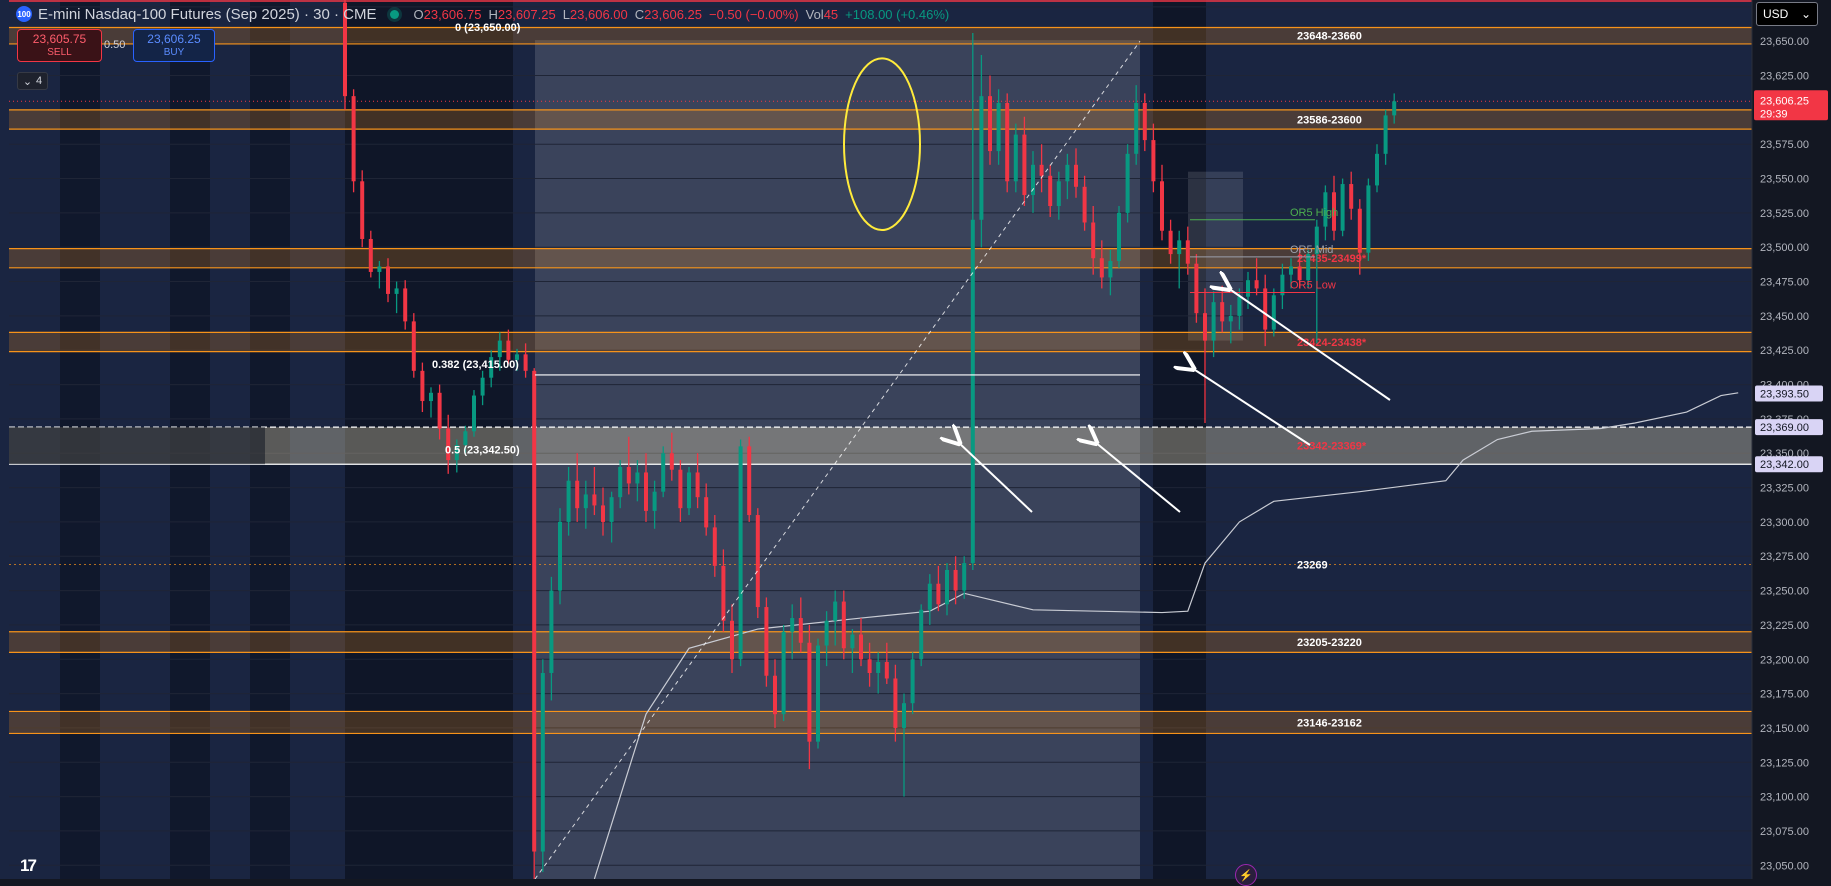 The width and height of the screenshot is (1831, 886). I want to click on symbol-logo-icon: 100, so click(24, 14).